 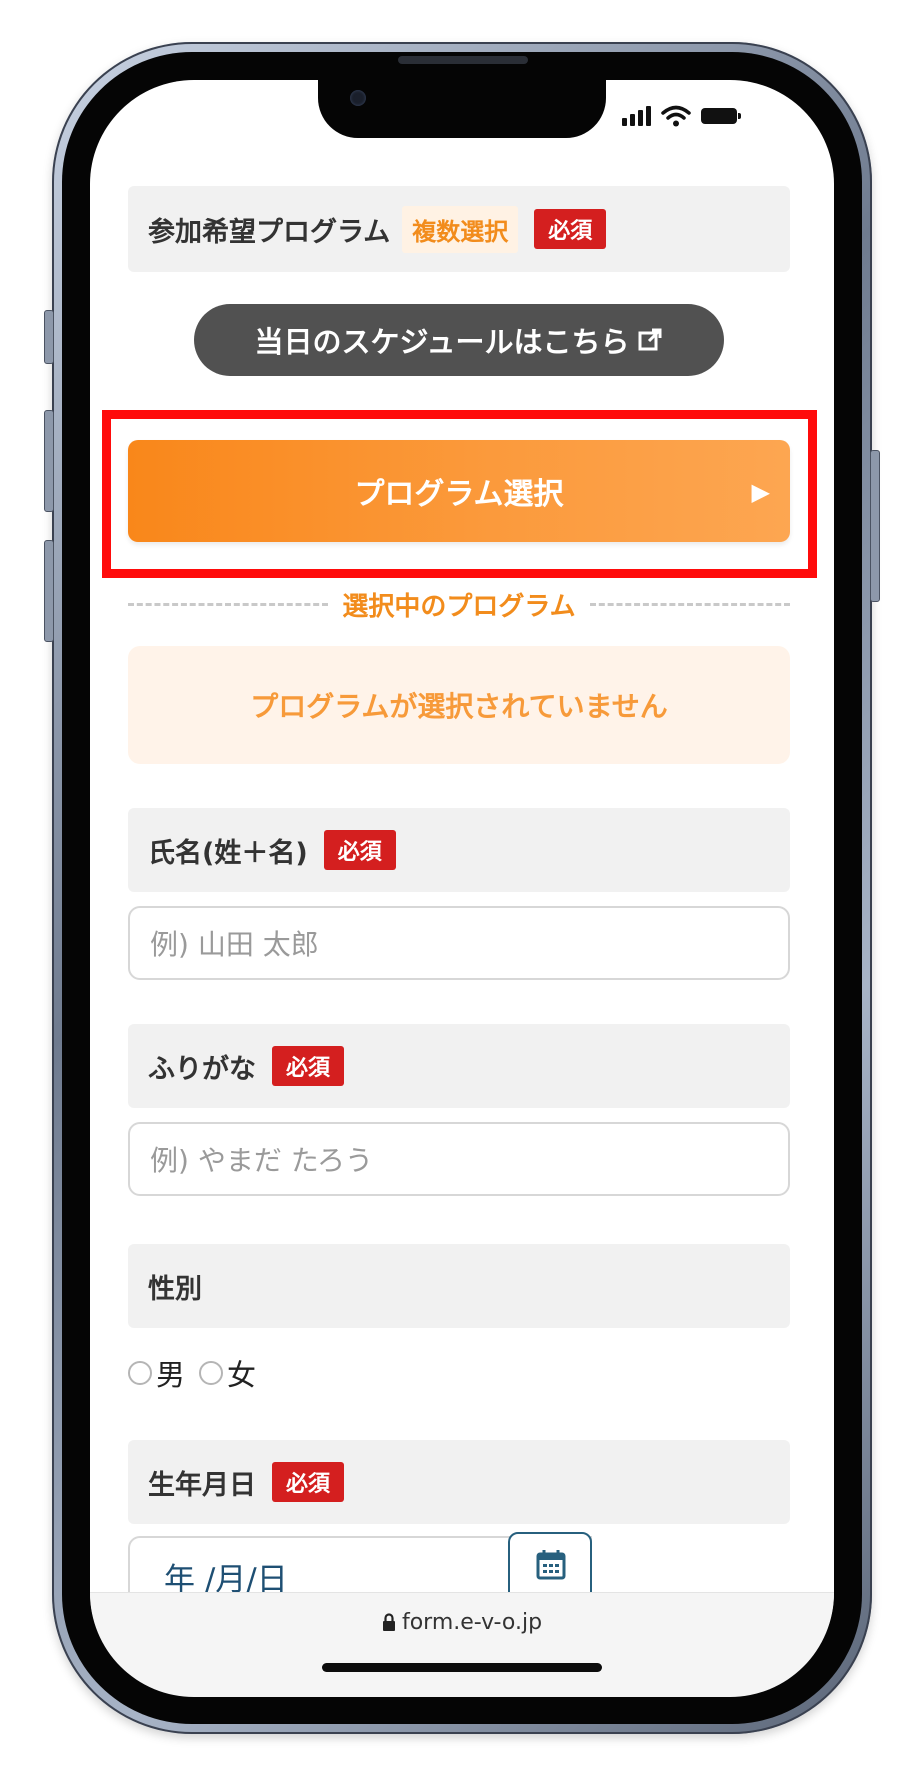 What do you see at coordinates (472, 1622) in the screenshot?
I see `url-text: form.e-v-o.jp` at bounding box center [472, 1622].